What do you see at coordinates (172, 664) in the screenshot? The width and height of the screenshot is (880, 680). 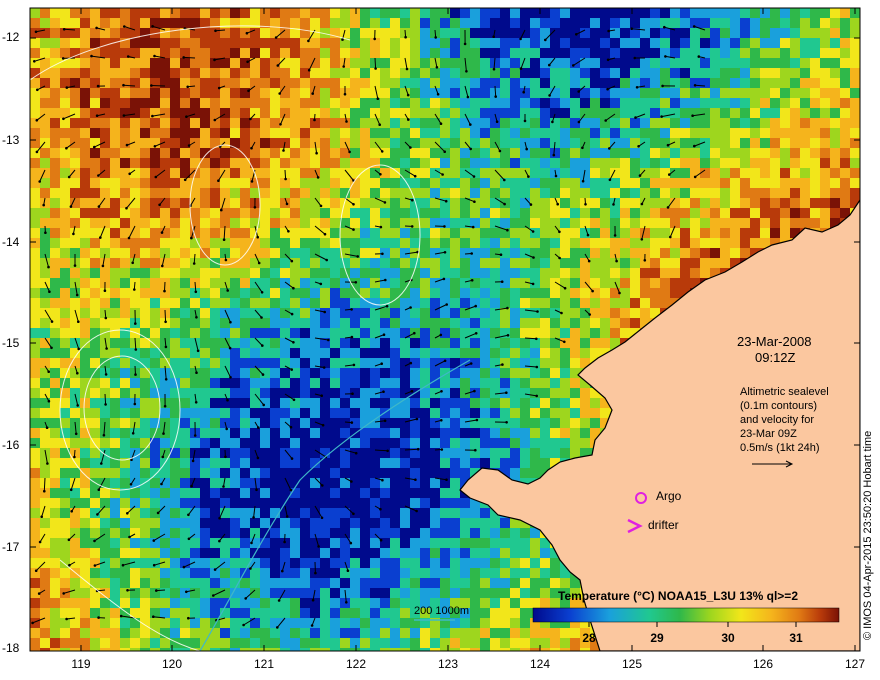 I see `lon-label: 120` at bounding box center [172, 664].